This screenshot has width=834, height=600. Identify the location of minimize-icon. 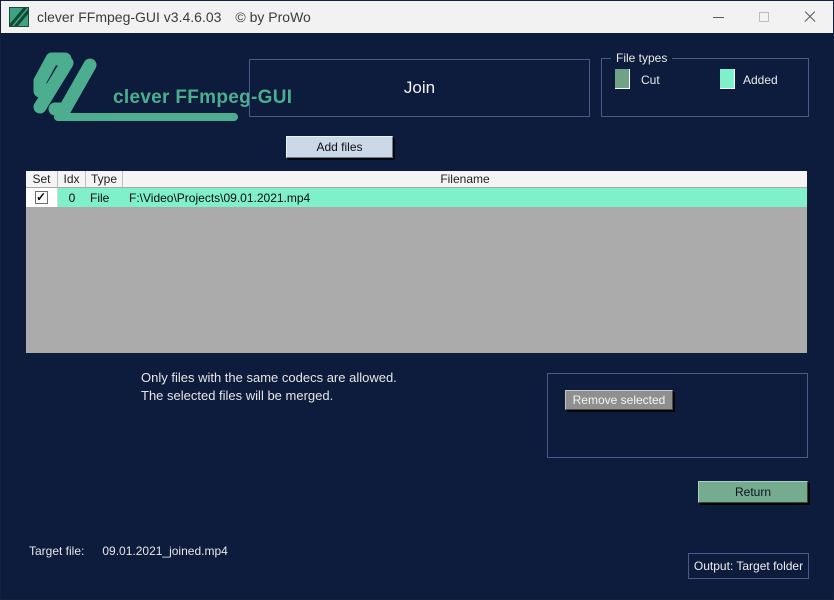
(718, 17).